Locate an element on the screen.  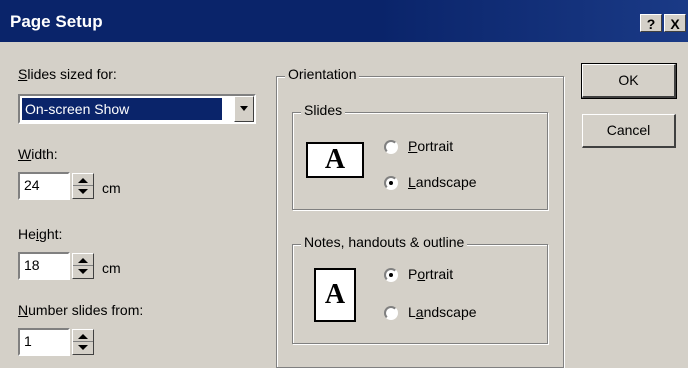
orientation-label: Orientation is located at coordinates (322, 74).